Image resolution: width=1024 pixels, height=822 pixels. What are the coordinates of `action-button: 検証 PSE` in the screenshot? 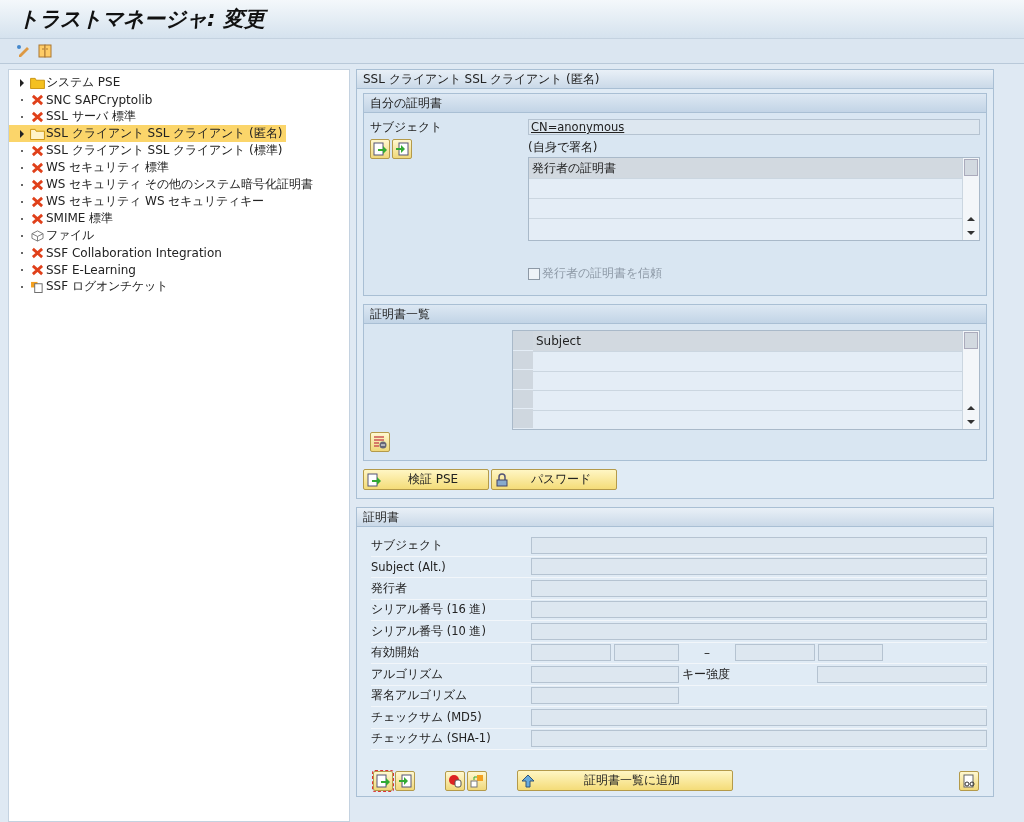 It's located at (426, 479).